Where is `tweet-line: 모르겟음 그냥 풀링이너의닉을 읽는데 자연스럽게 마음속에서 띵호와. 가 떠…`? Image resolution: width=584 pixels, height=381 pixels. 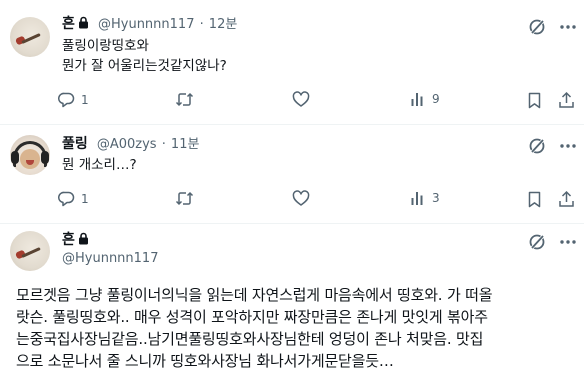 tweet-line: 모르겟음 그냥 풀링이너의닉을 읽는데 자연스럽게 마음속에서 띵호와. 가 떠… is located at coordinates (254, 295).